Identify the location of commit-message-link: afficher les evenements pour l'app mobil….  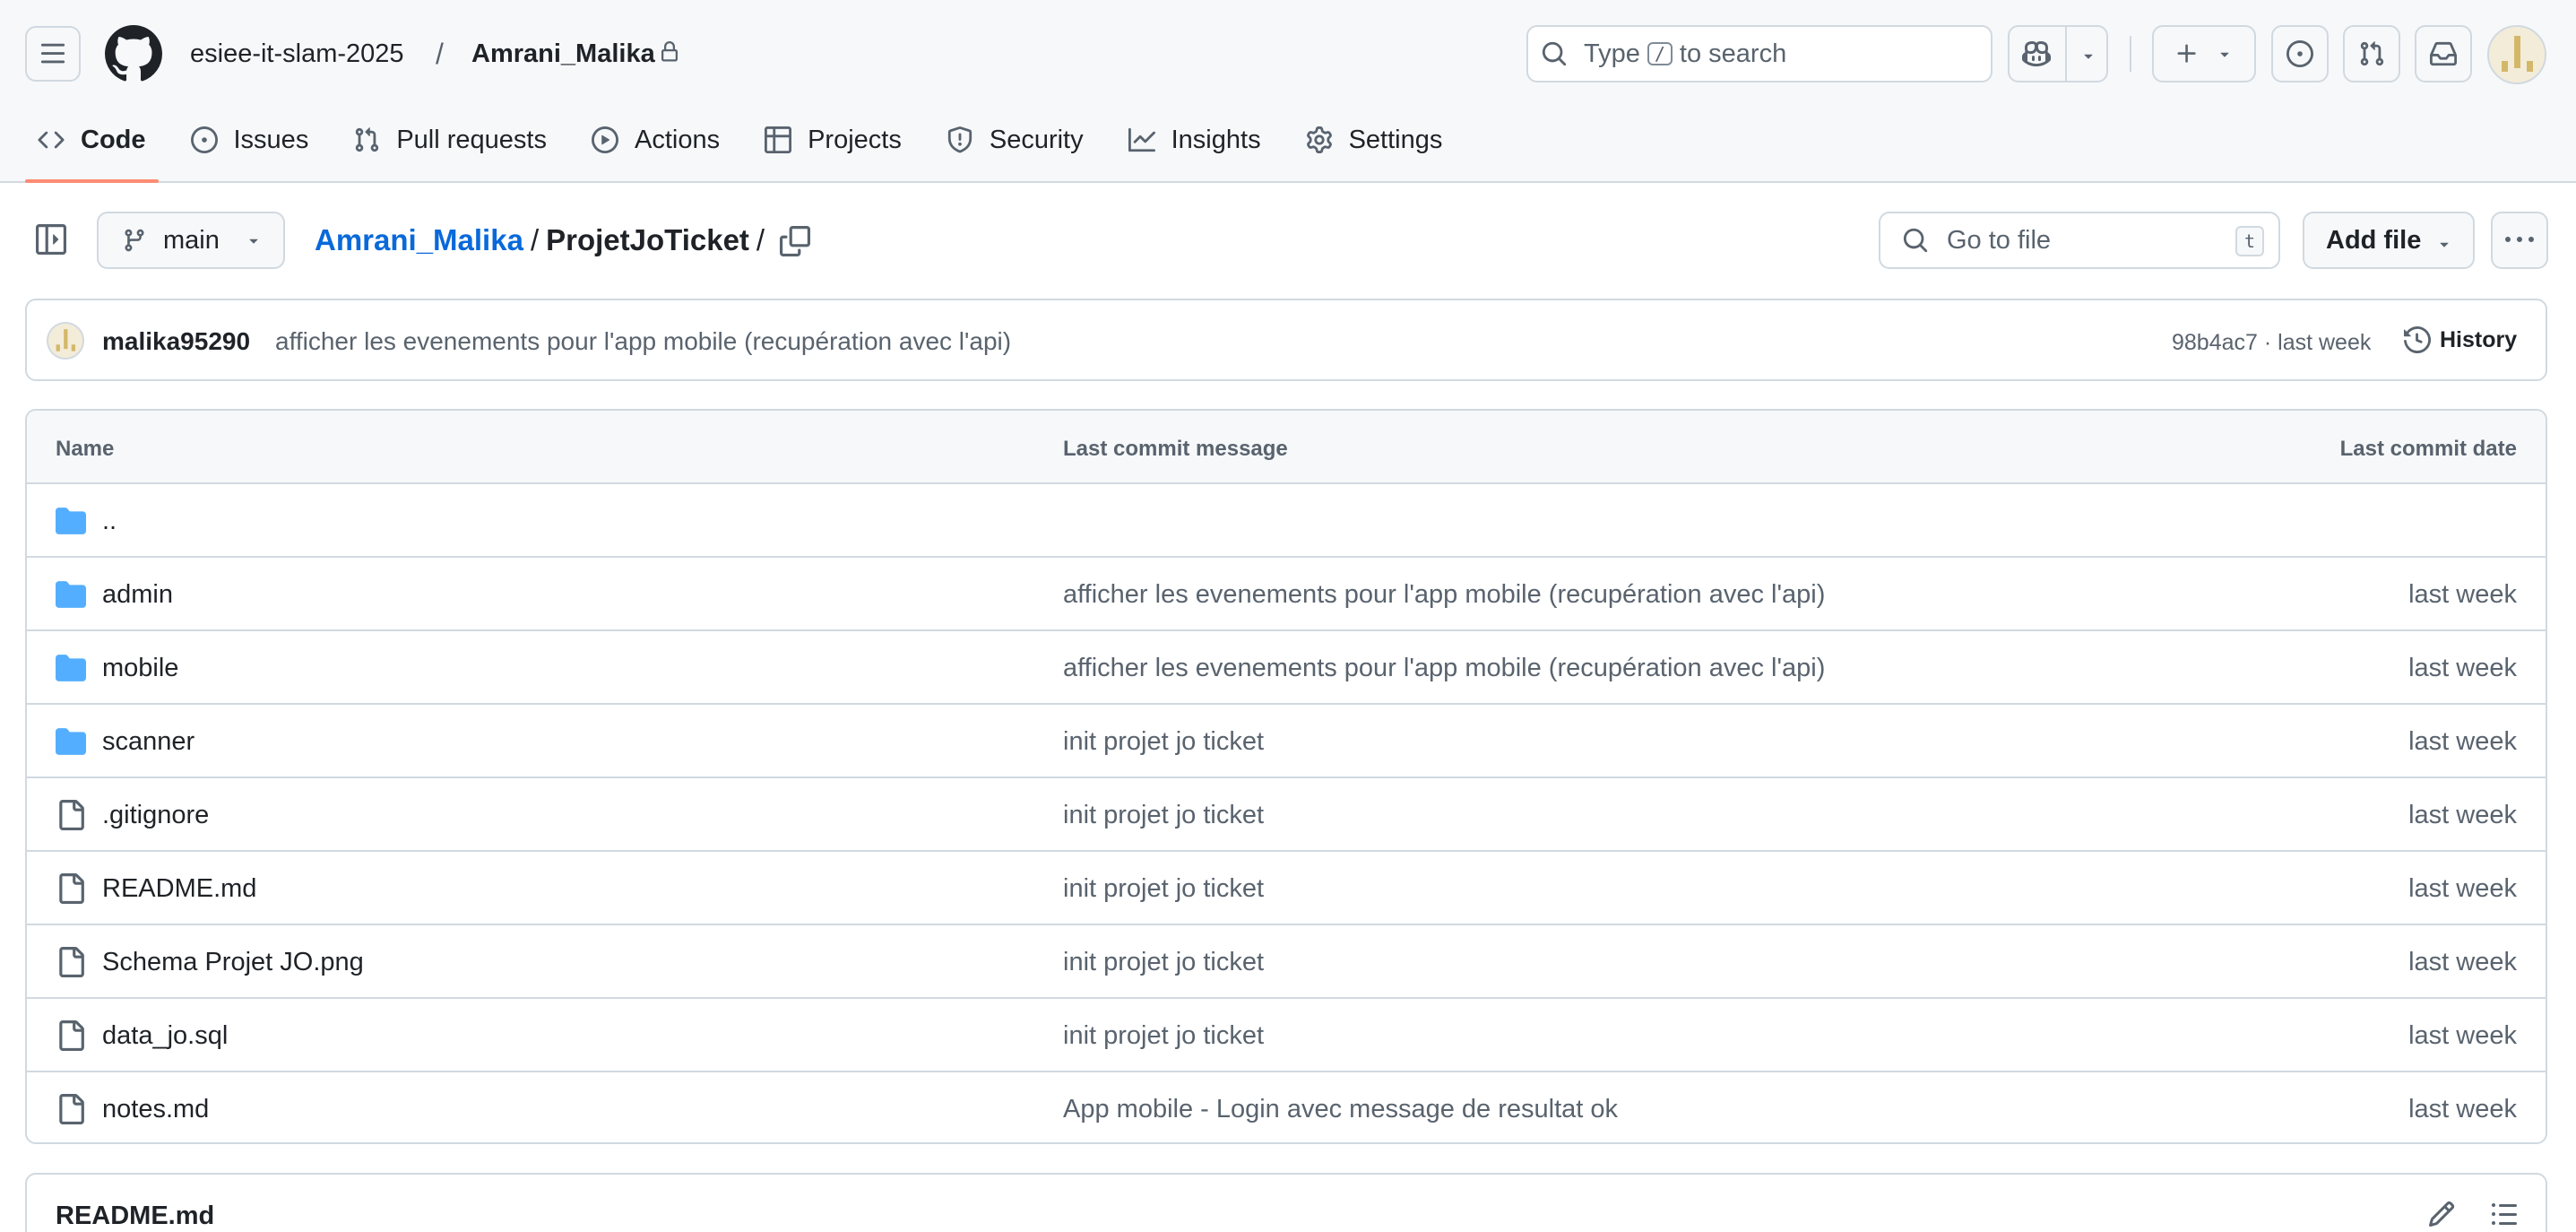
(643, 342).